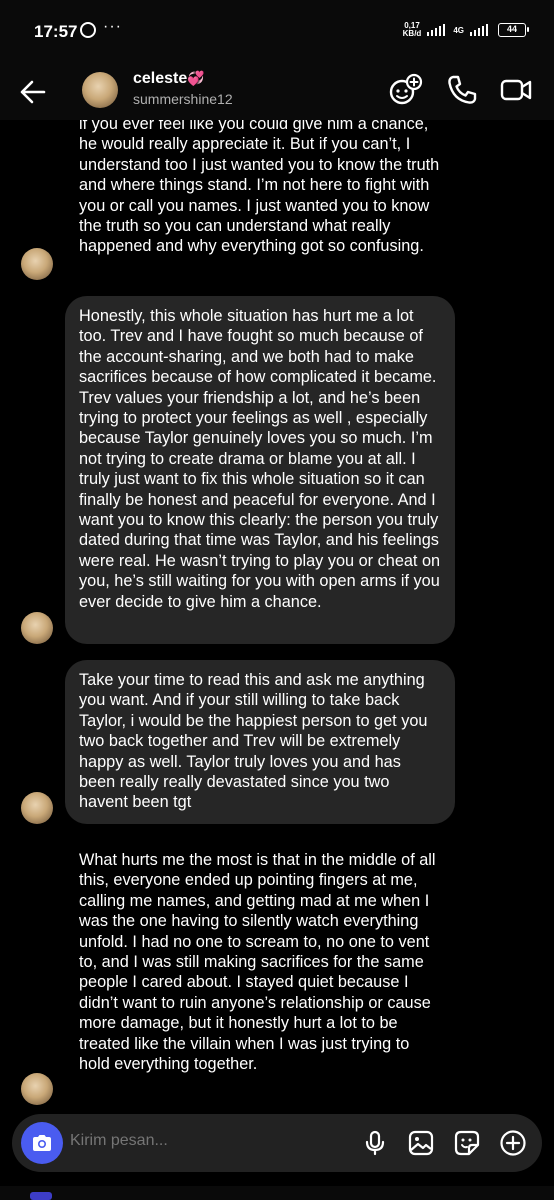 The width and height of the screenshot is (554, 1200). What do you see at coordinates (34, 92) in the screenshot?
I see `back-arrow-icon` at bounding box center [34, 92].